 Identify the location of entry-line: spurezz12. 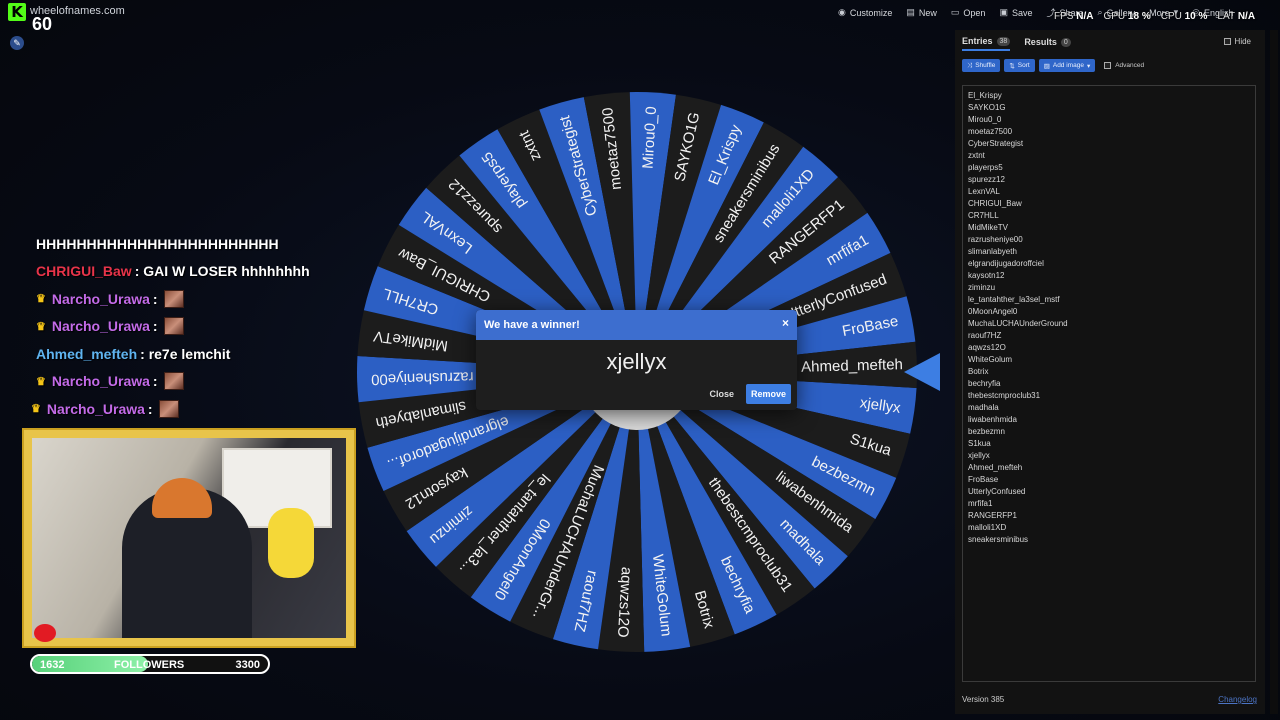
(986, 179).